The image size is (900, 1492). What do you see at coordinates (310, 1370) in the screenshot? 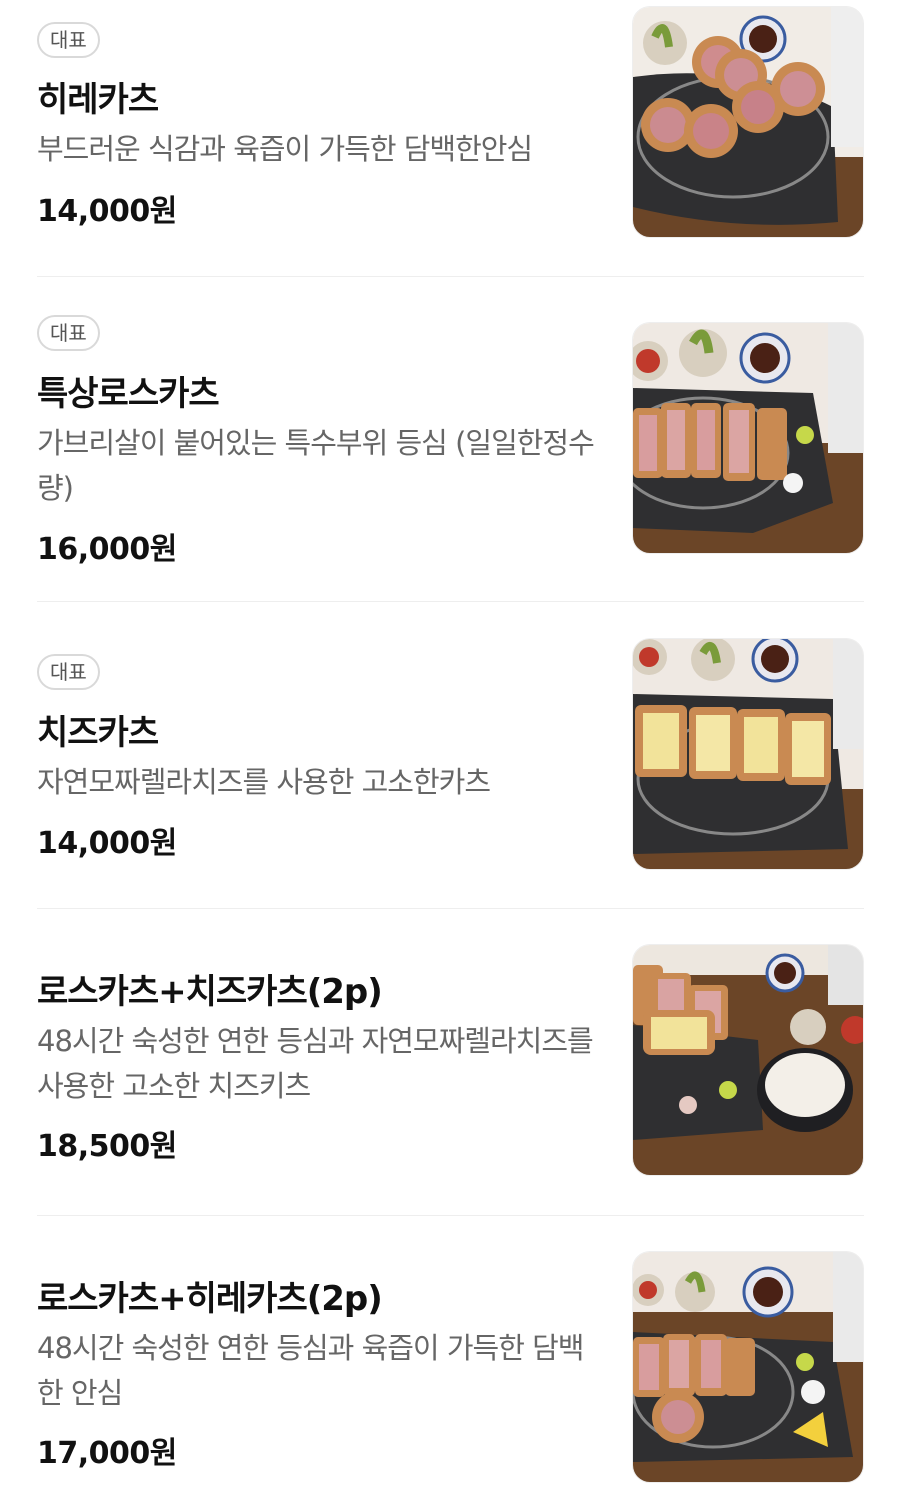
I see `menu-item-description: 48시간 숙성한 연한 등심과 육즙이 가득한 담백한 안심` at bounding box center [310, 1370].